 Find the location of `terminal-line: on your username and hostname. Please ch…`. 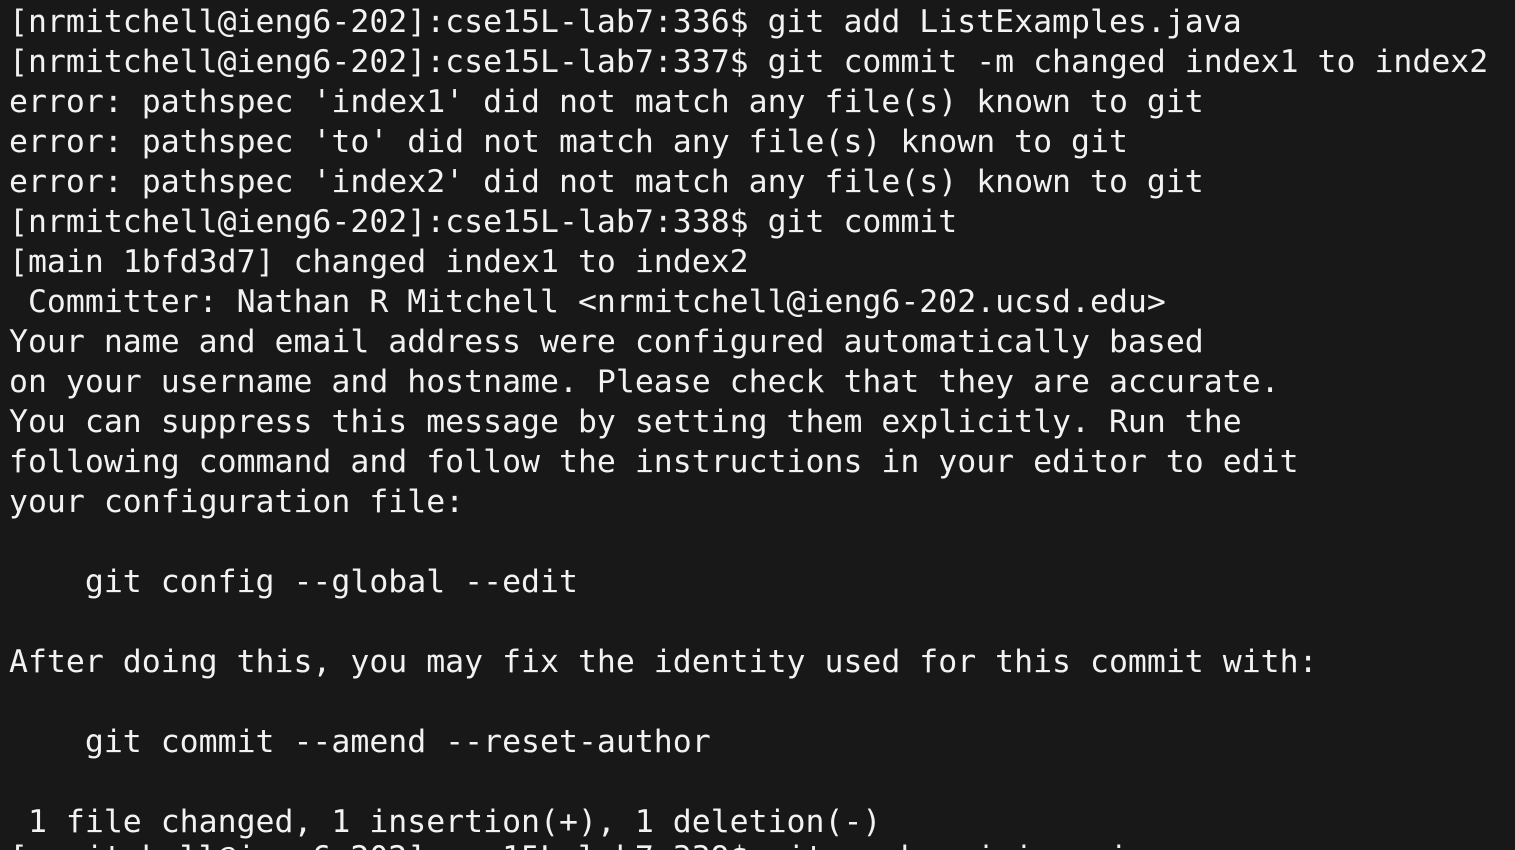

terminal-line: on your username and hostname. Please ch… is located at coordinates (644, 382).